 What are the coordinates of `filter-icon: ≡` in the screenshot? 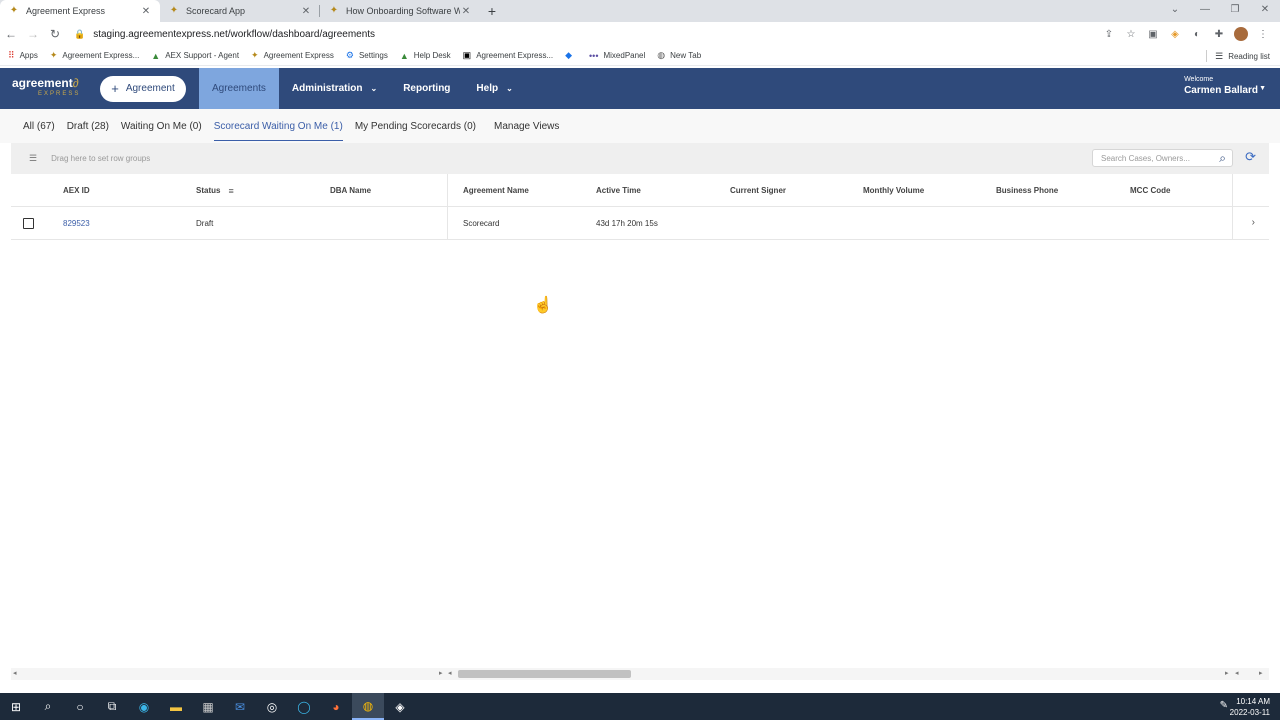 It's located at (230, 191).